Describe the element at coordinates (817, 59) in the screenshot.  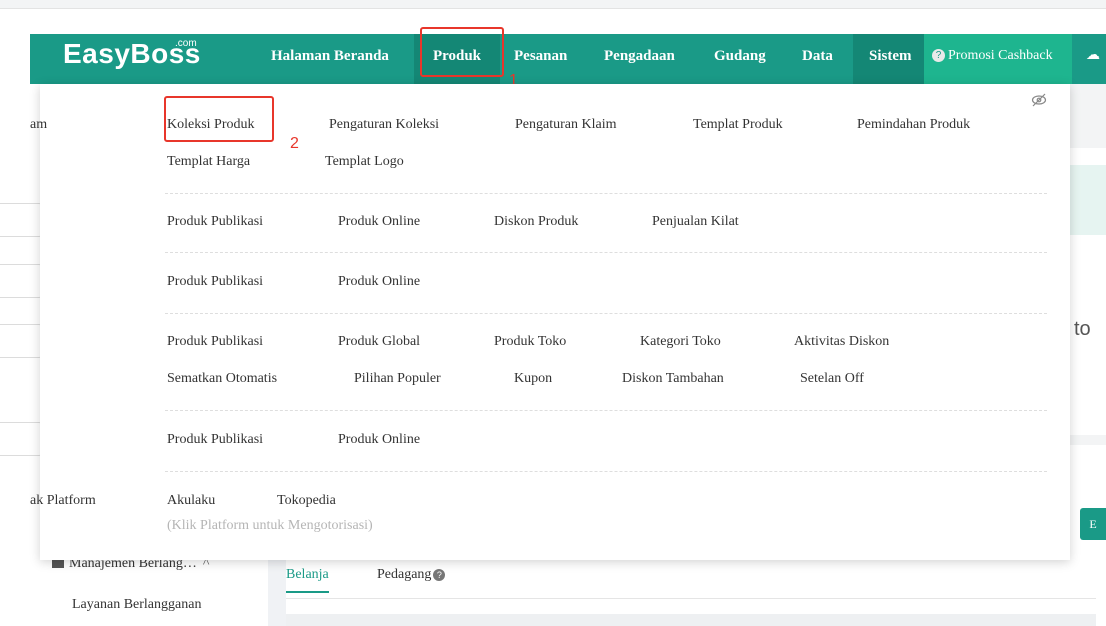
I see `nav-data: Data` at that location.